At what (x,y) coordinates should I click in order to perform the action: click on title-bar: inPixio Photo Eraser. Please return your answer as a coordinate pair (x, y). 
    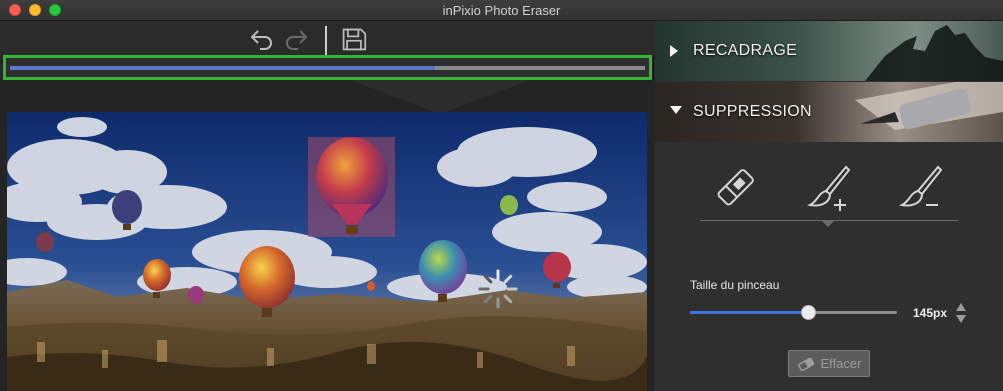
    Looking at the image, I should click on (501, 10).